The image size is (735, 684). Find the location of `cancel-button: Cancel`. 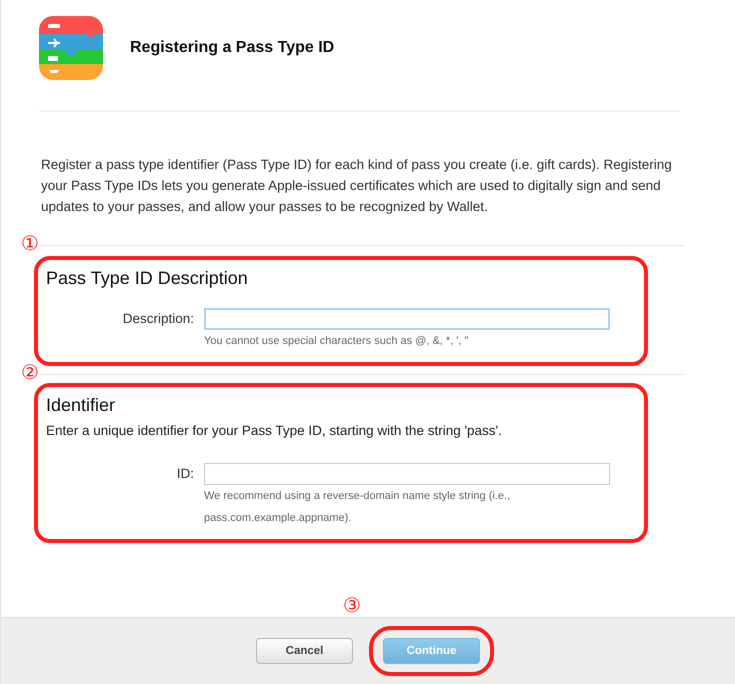

cancel-button: Cancel is located at coordinates (304, 651).